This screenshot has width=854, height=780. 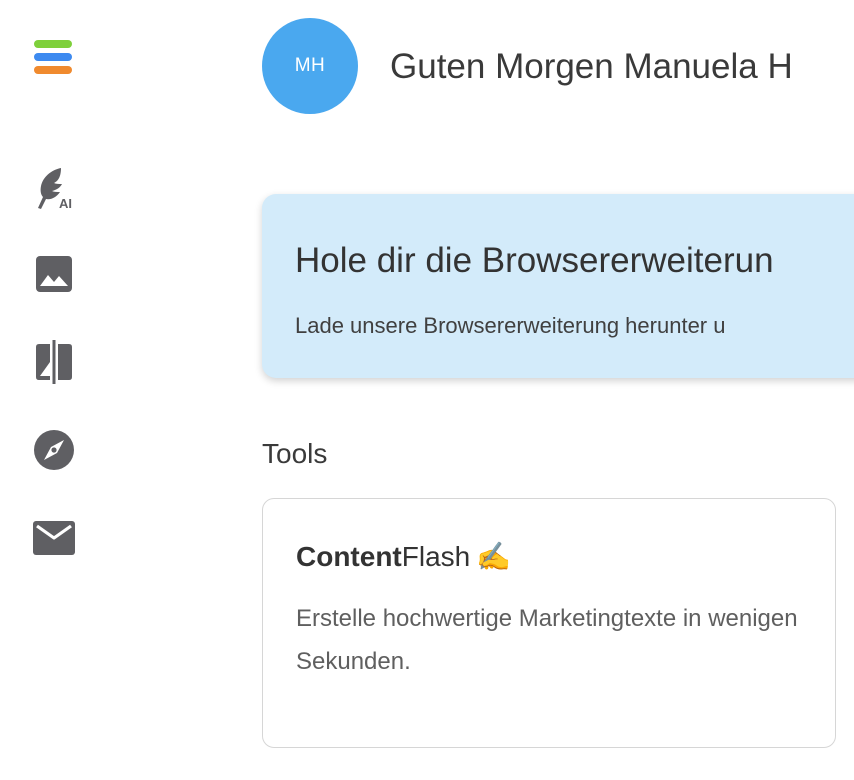 I want to click on tool-card-title: ContentFlash ✍️, so click(x=403, y=557).